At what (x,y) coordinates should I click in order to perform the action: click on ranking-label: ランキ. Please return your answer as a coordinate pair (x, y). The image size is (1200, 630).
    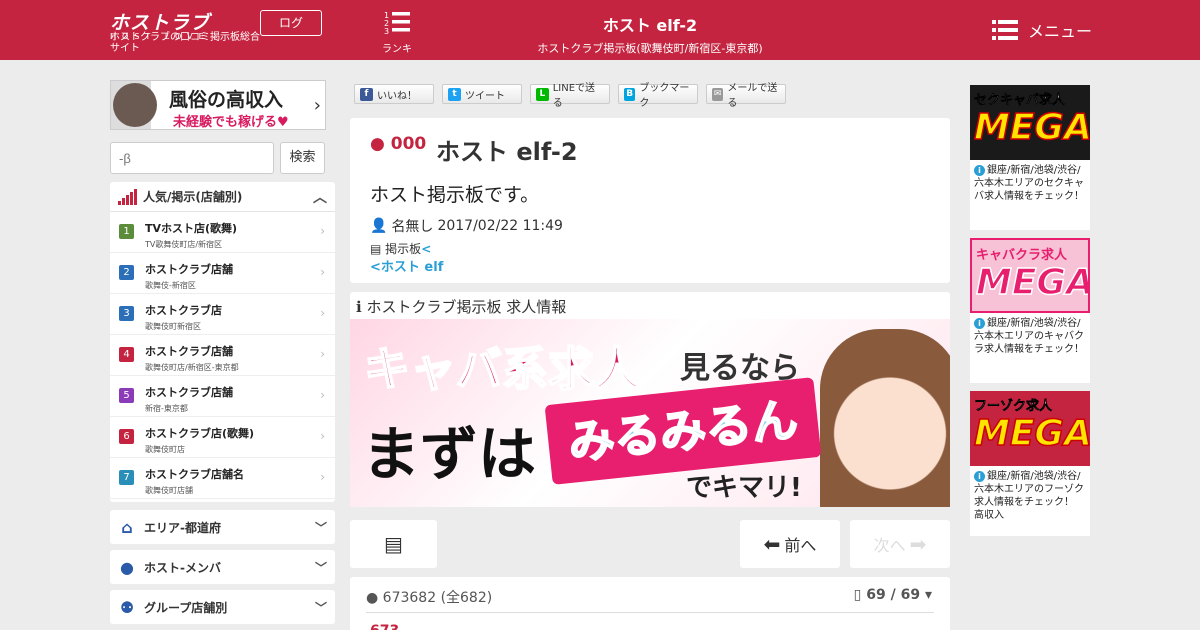
    Looking at the image, I should click on (397, 49).